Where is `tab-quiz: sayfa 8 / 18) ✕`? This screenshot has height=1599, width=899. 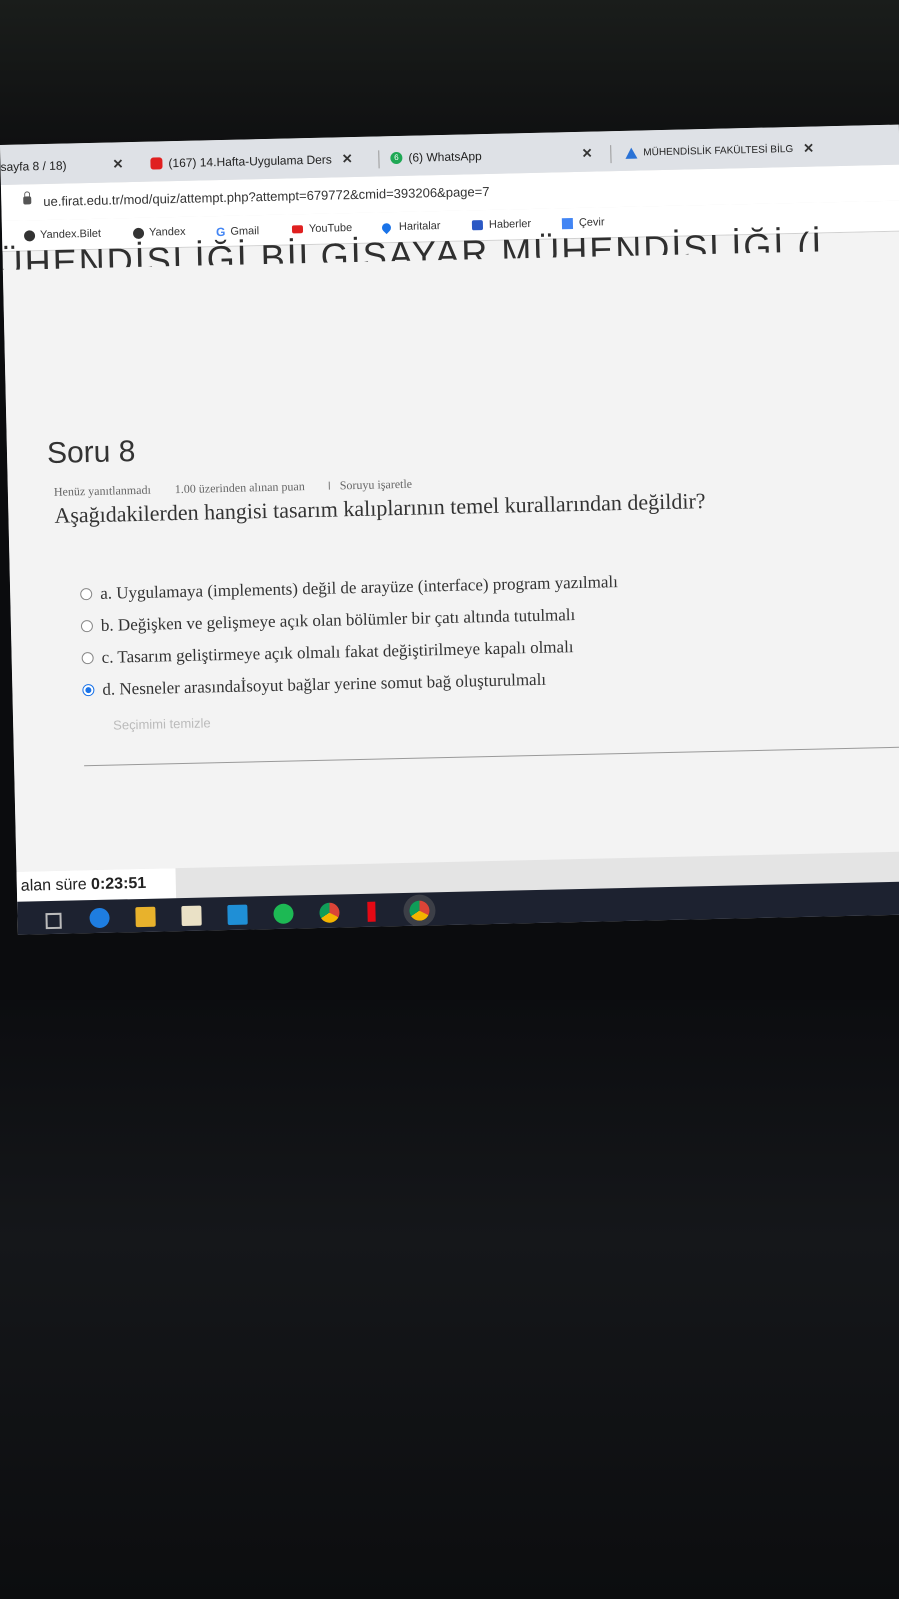 tab-quiz: sayfa 8 / 18) ✕ is located at coordinates (62, 165).